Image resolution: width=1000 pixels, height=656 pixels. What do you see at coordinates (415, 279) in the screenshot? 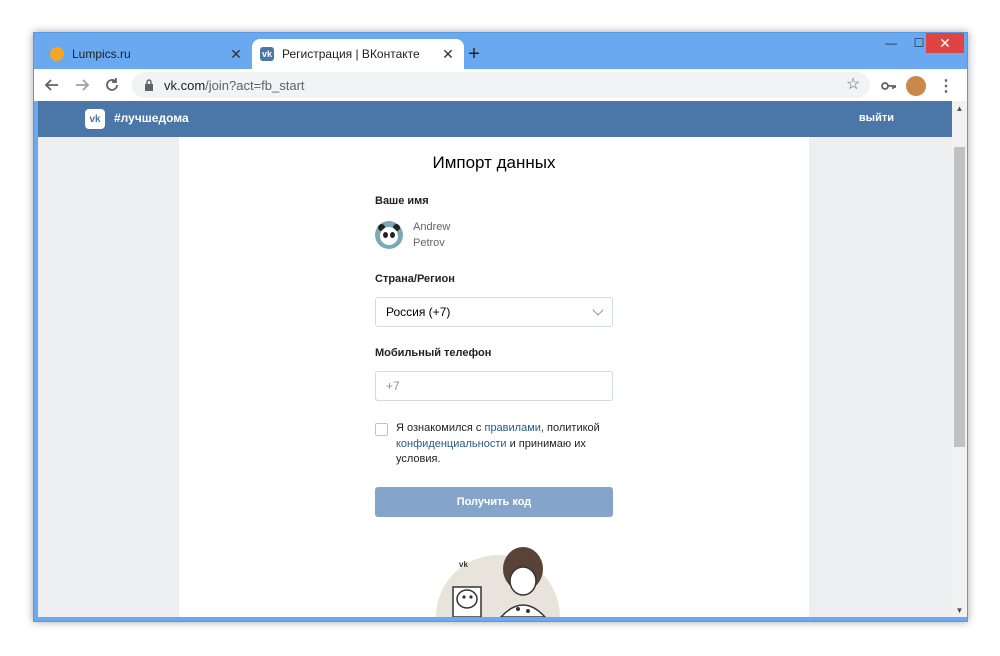
I see `country-label: Страна/Регион` at bounding box center [415, 279].